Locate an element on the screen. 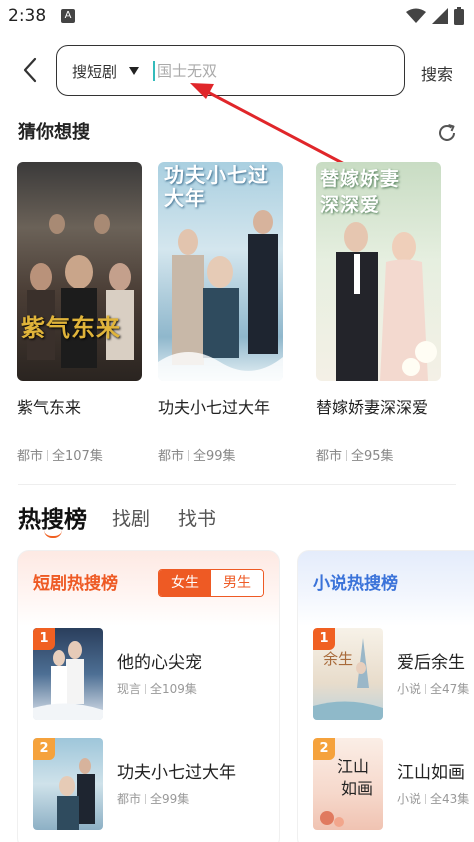  drama-meta: 都市 全99集 is located at coordinates (238, 454).